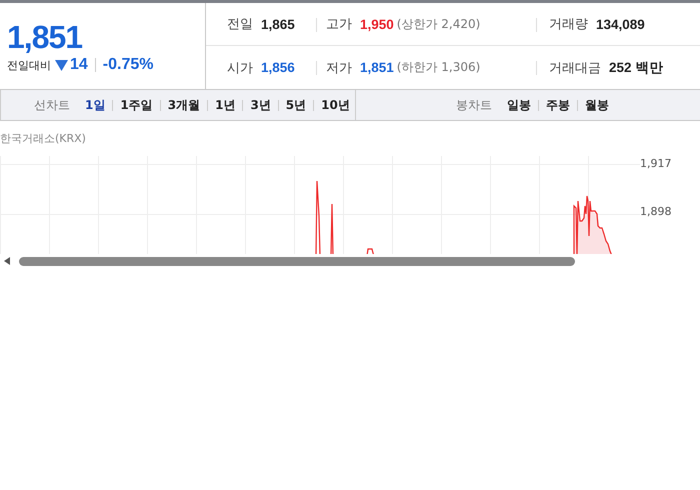 Image resolution: width=700 pixels, height=490 pixels. Describe the element at coordinates (52, 105) in the screenshot. I see `chart-type-label: 선차트` at that location.